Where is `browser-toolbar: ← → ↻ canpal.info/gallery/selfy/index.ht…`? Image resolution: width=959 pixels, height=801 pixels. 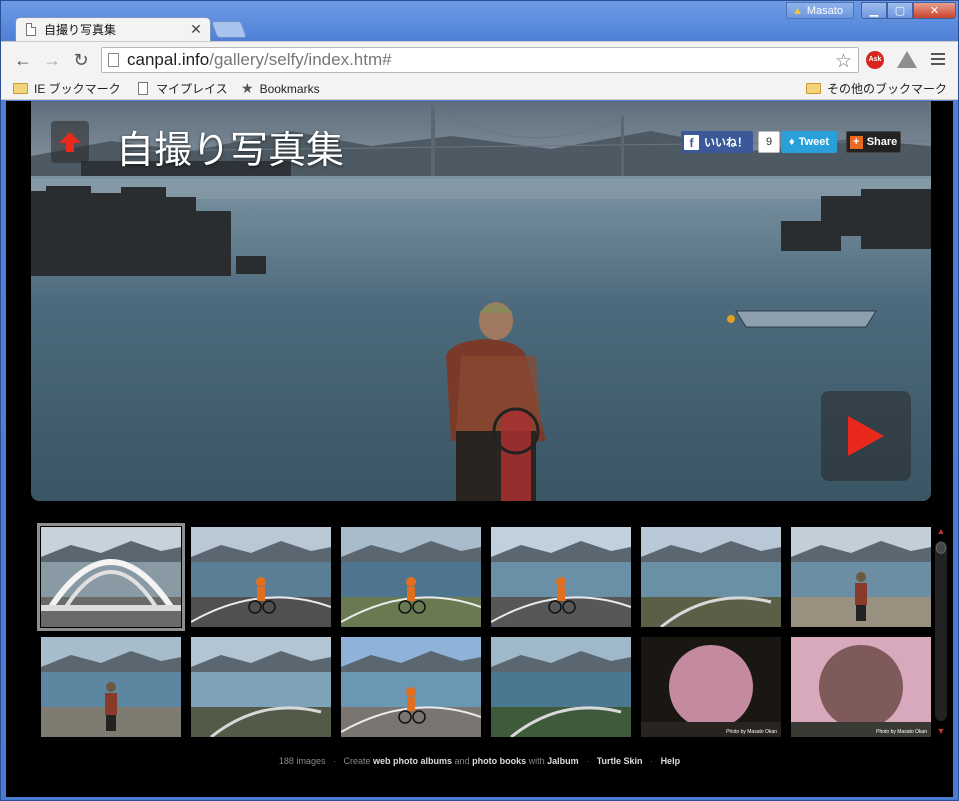 browser-toolbar: ← → ↻ canpal.info/gallery/selfy/index.ht… is located at coordinates (479, 58).